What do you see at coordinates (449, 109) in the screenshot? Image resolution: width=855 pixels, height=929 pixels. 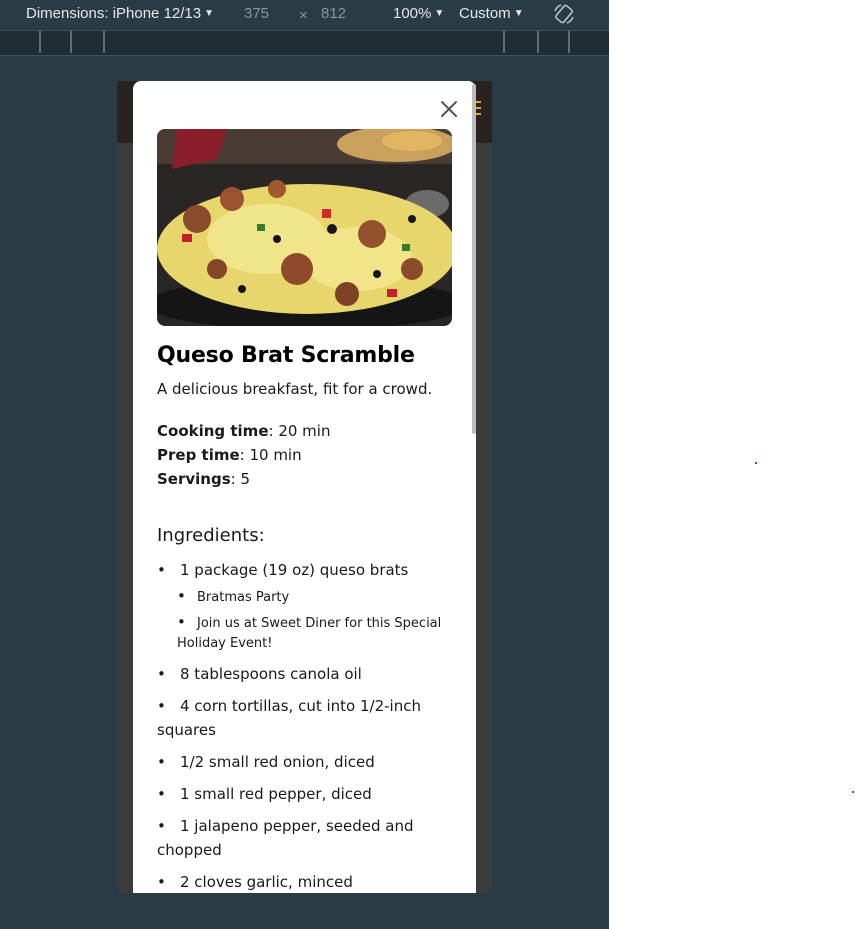 I see `close-icon` at bounding box center [449, 109].